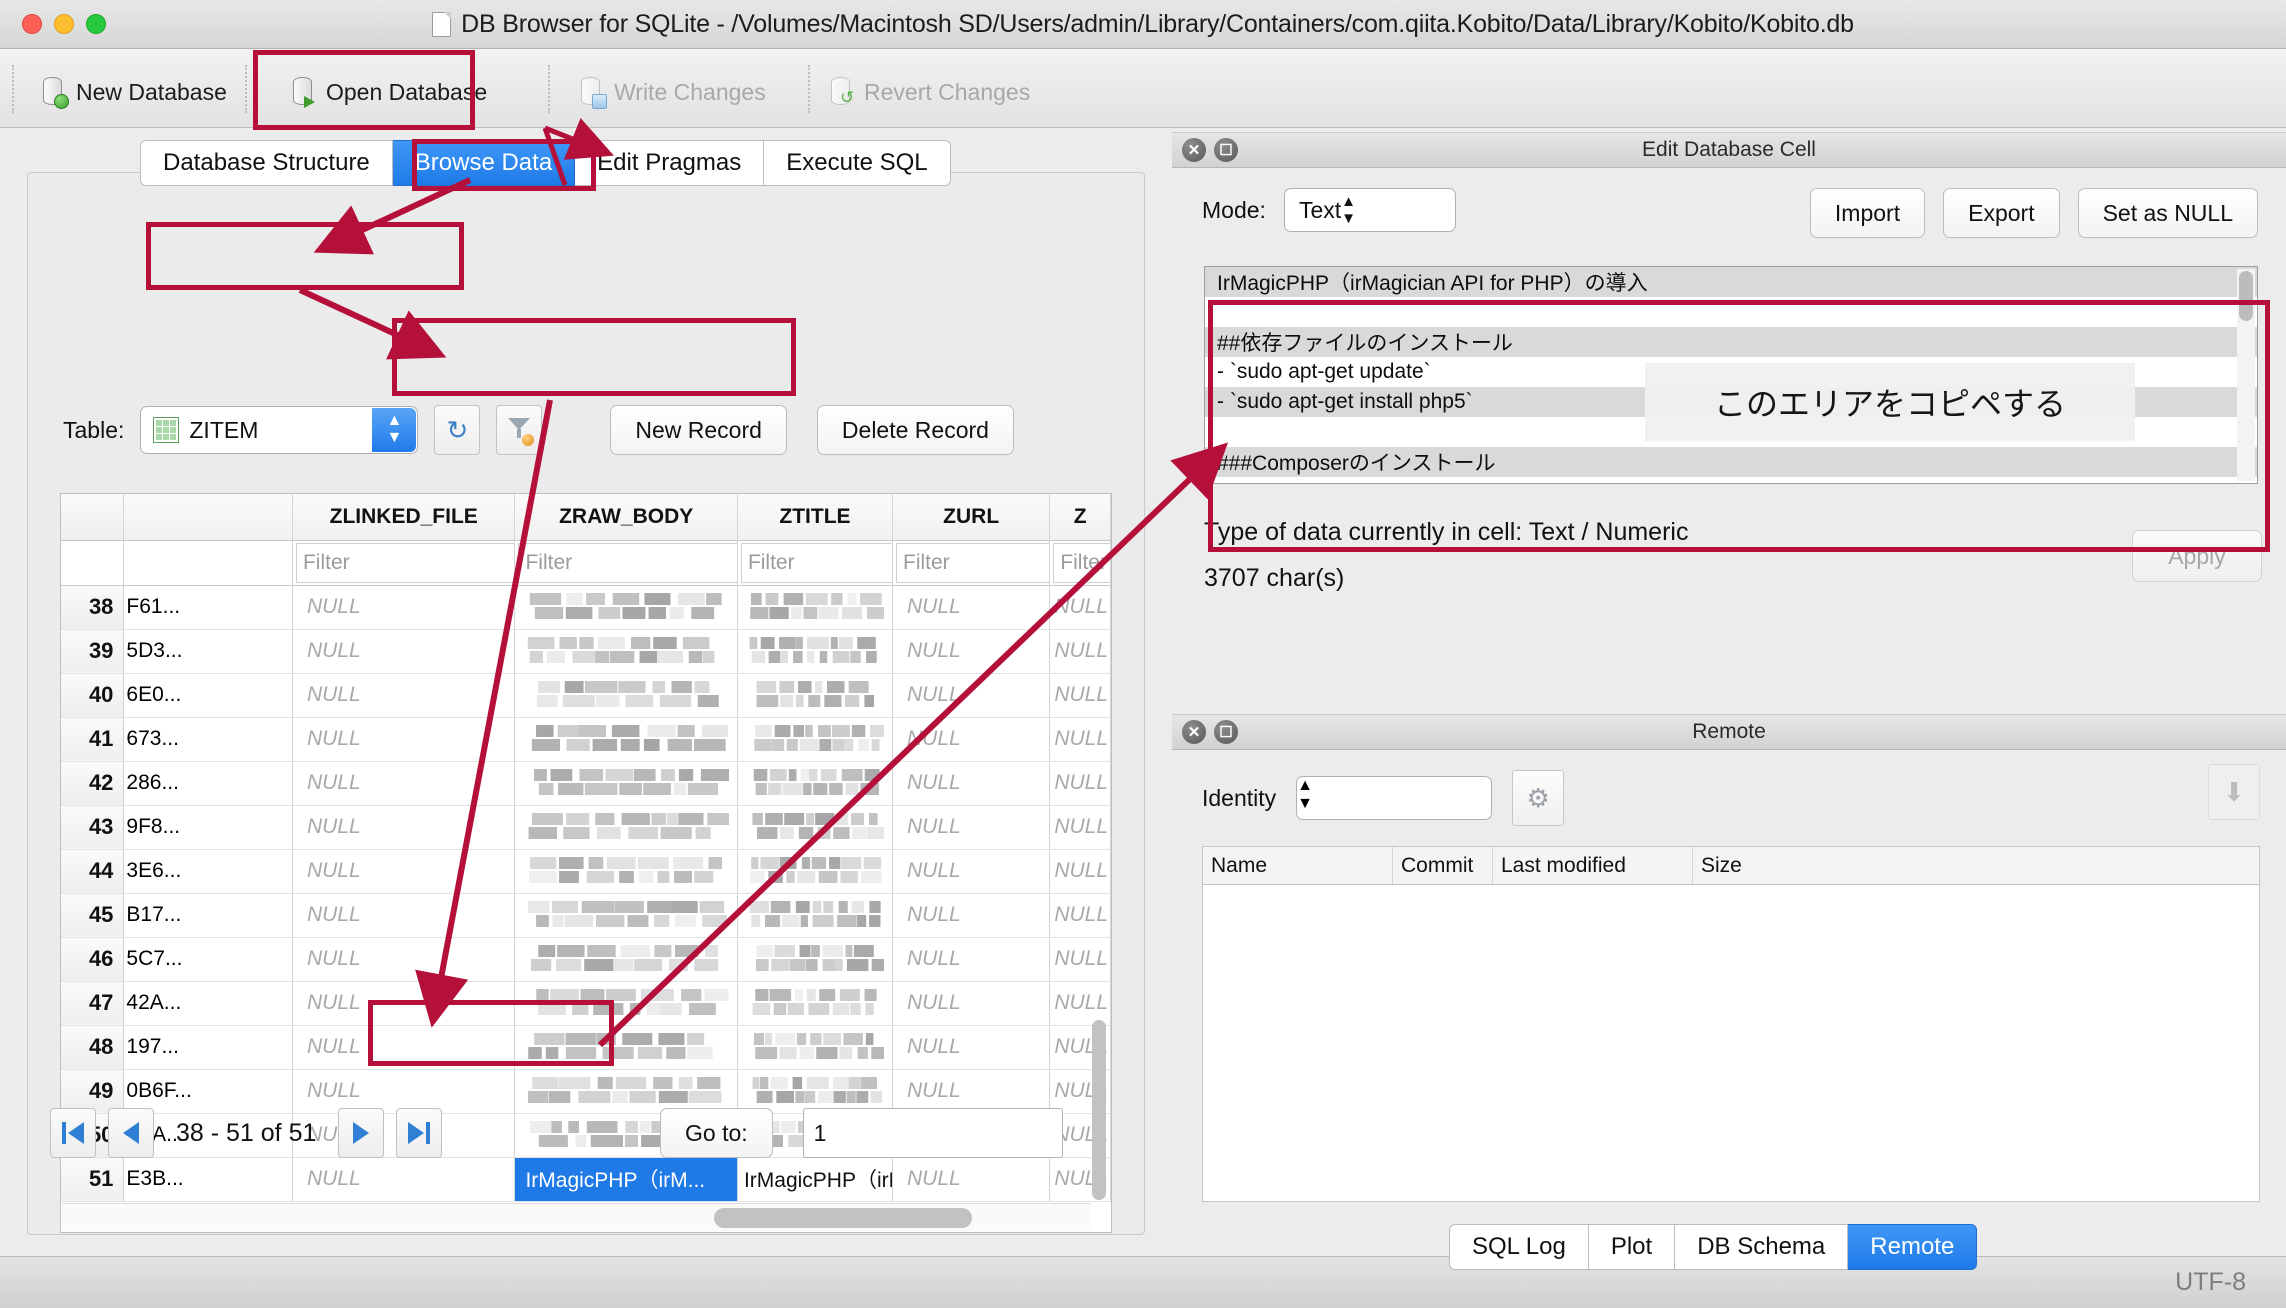 The width and height of the screenshot is (2286, 1308). What do you see at coordinates (93, 827) in the screenshot?
I see `row-number: 43` at bounding box center [93, 827].